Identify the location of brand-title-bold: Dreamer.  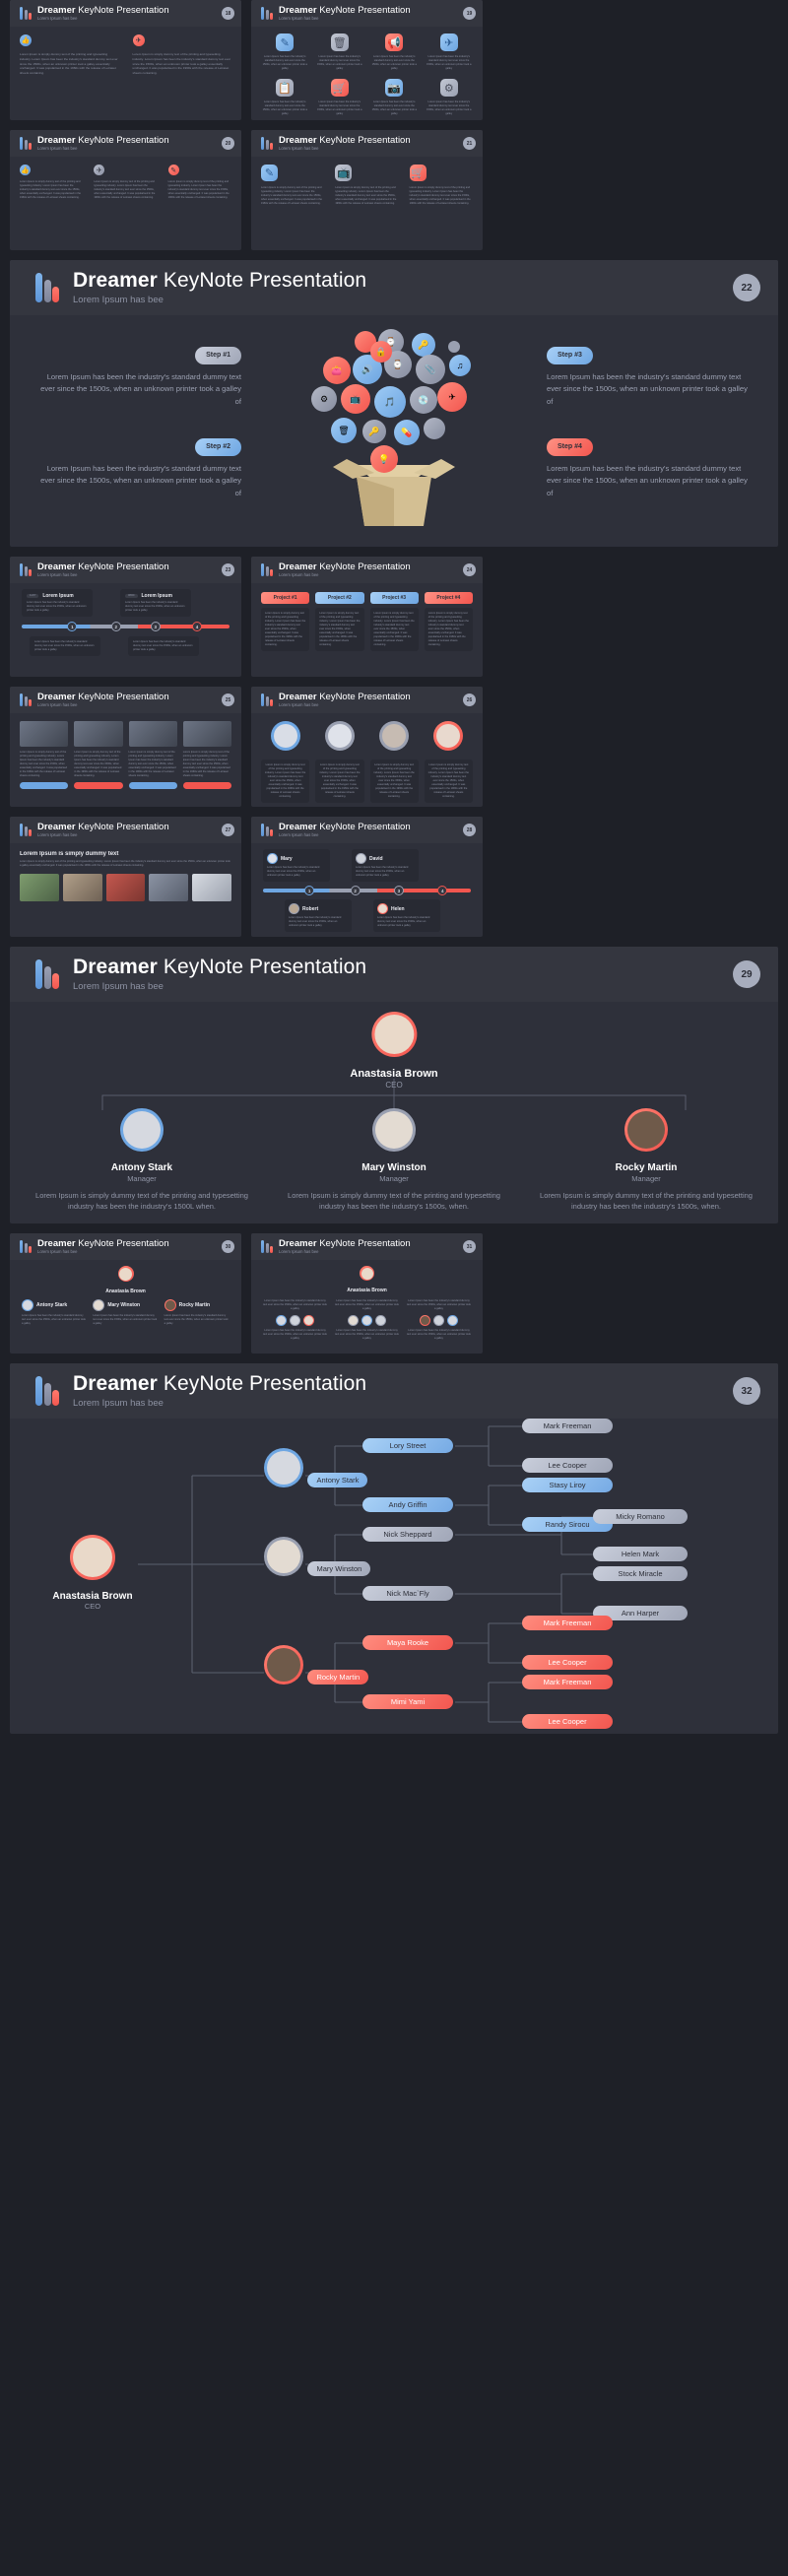
(56, 567).